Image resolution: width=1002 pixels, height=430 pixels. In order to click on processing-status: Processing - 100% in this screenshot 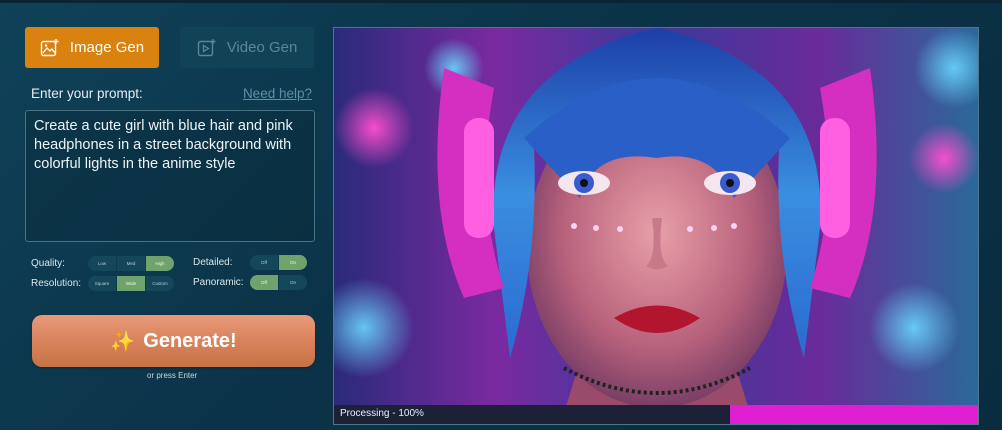, I will do `click(382, 413)`.